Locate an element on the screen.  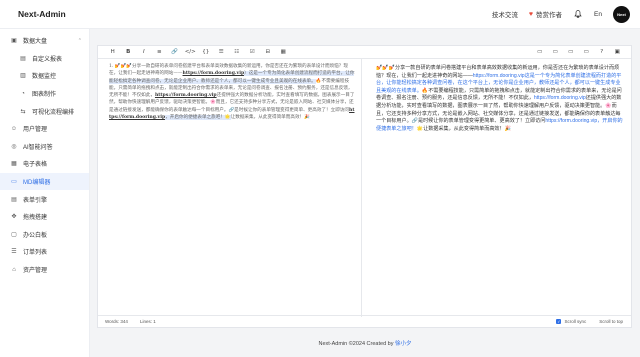
sidebar-item-whiteboard: ▢ 办公白板 is located at coordinates (44, 235).